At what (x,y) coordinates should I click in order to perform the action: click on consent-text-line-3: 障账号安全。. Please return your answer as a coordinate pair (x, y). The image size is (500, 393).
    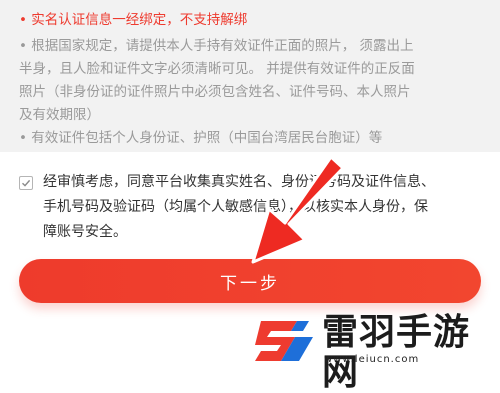
    Looking at the image, I should click on (85, 232).